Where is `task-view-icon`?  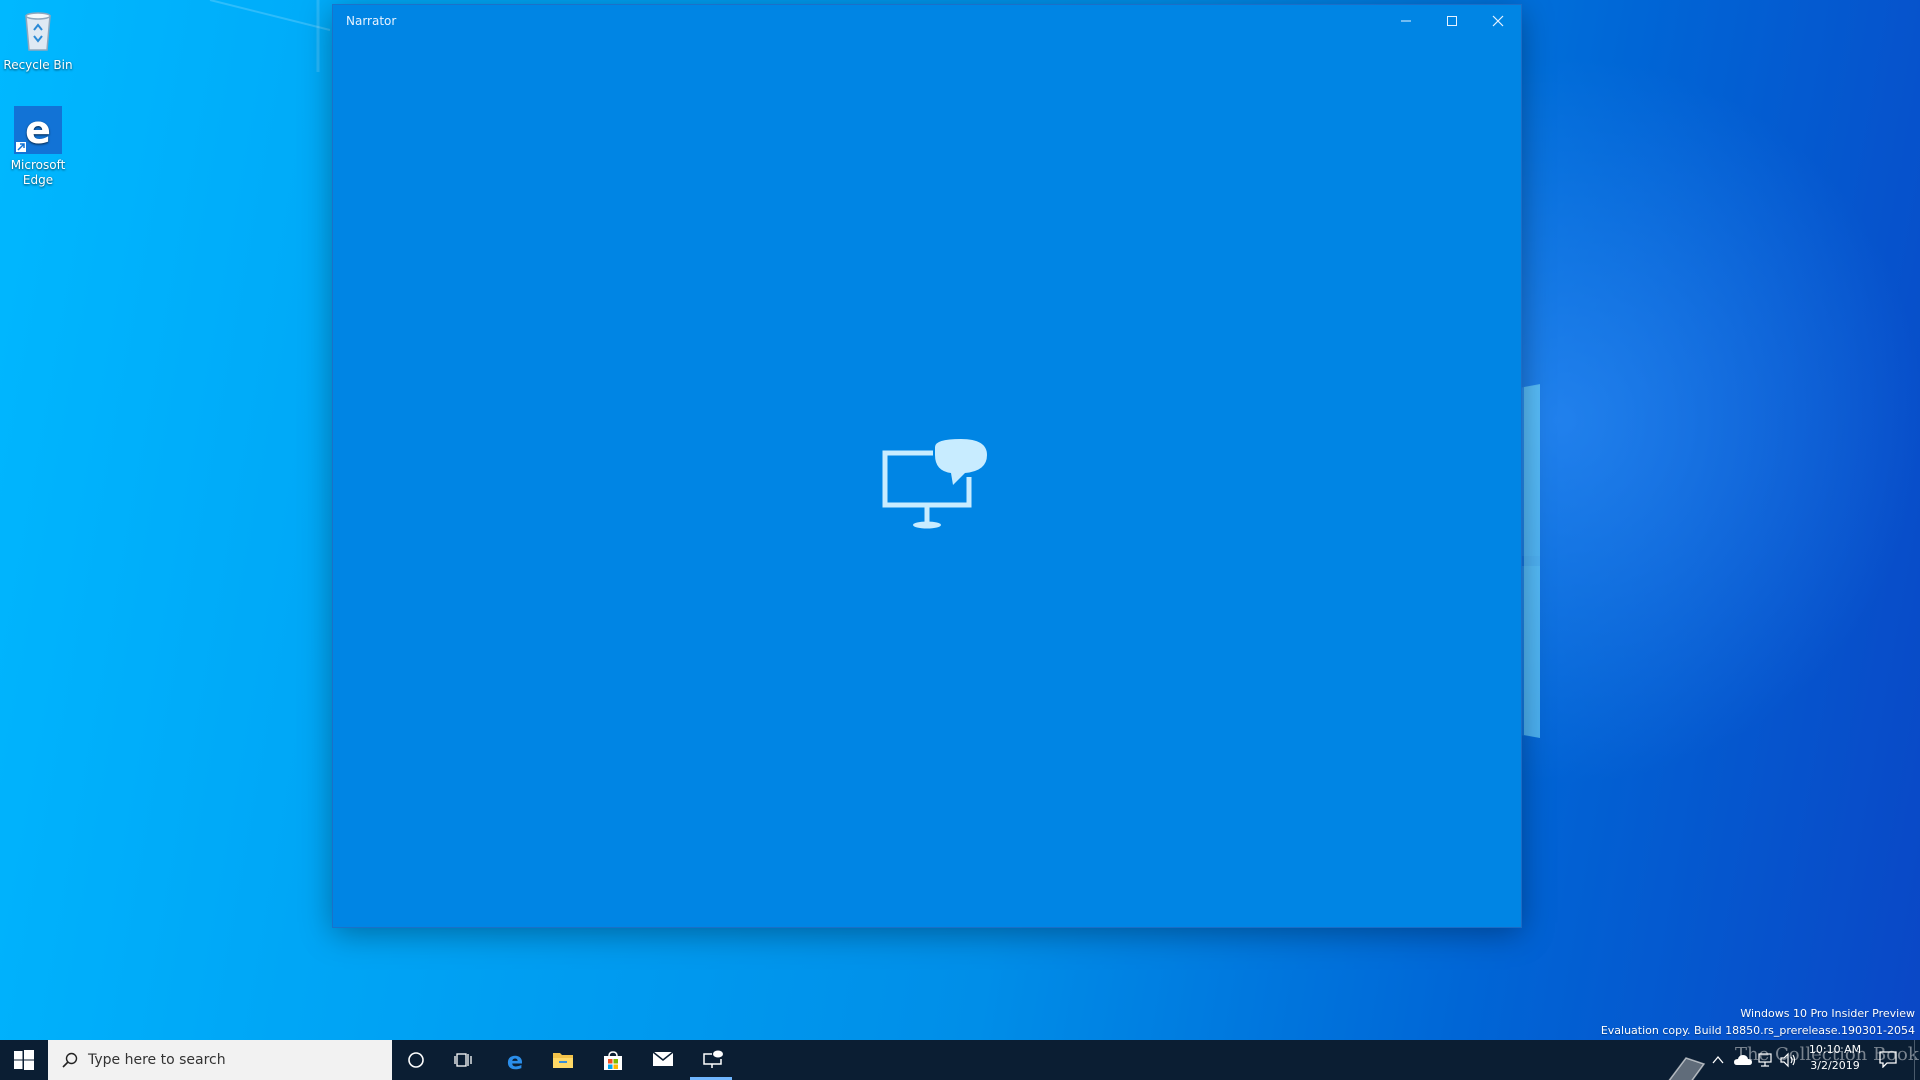 task-view-icon is located at coordinates (463, 1060).